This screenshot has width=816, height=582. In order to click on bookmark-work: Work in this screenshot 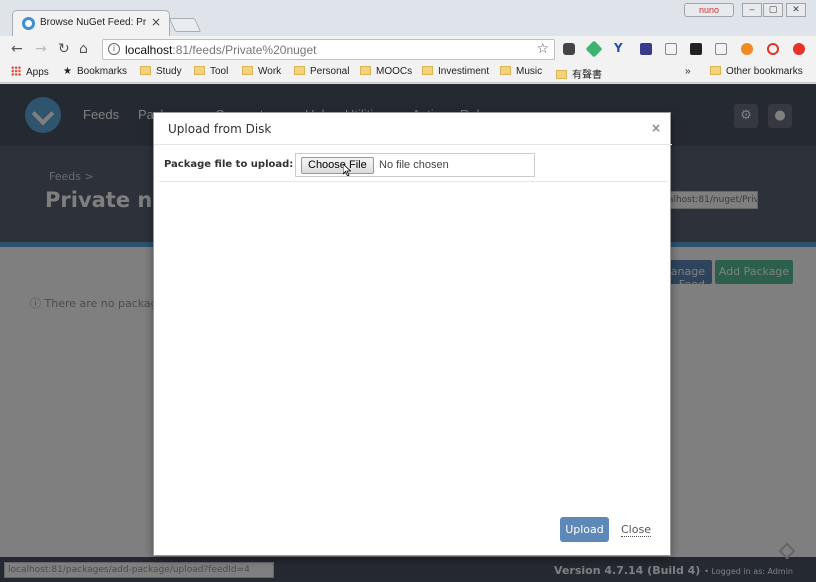, I will do `click(261, 71)`.